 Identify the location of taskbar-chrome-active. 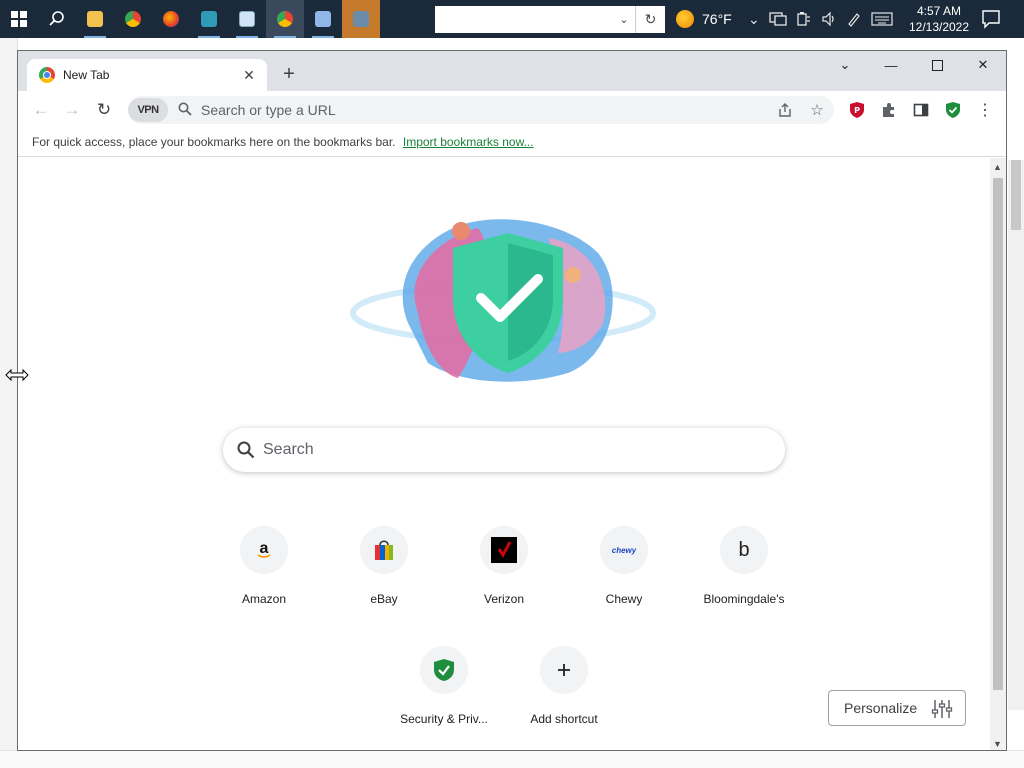
(285, 19).